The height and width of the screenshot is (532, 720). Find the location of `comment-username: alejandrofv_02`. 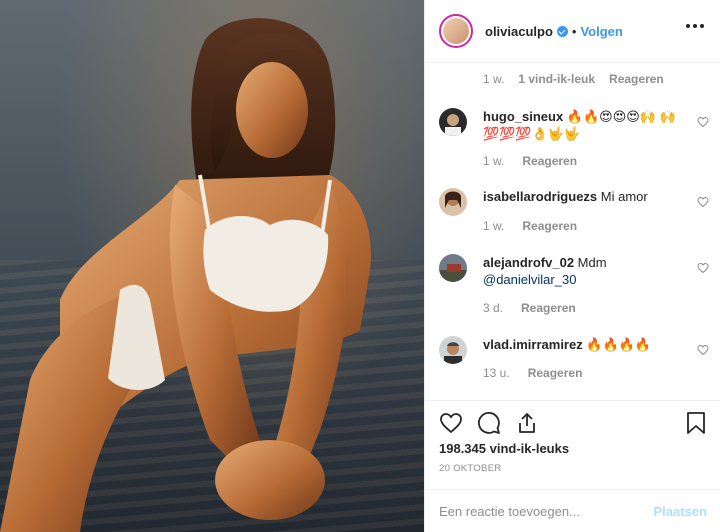

comment-username: alejandrofv_02 is located at coordinates (528, 262).